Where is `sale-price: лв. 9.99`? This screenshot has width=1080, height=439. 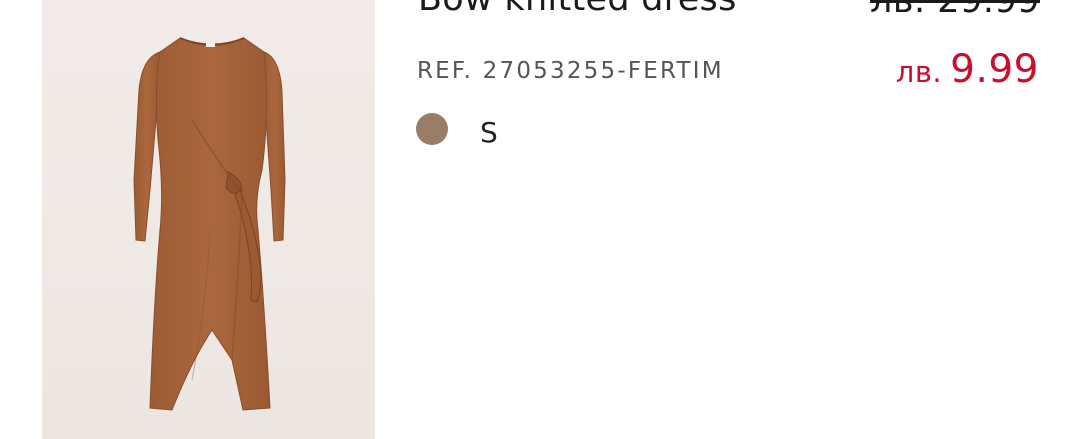
sale-price: лв. 9.99 is located at coordinates (967, 69).